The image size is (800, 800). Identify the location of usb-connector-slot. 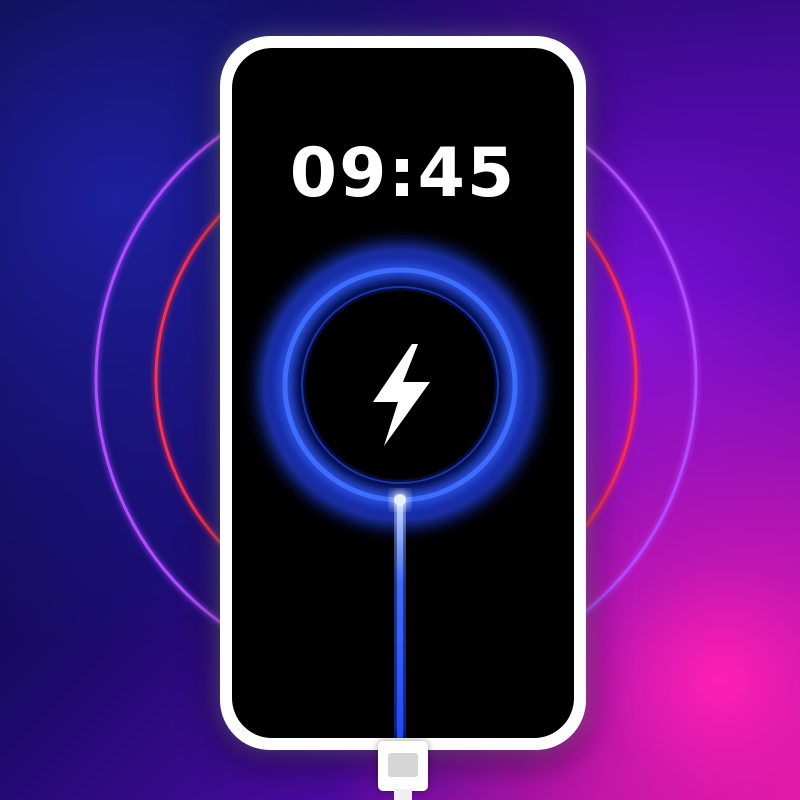
(403, 765).